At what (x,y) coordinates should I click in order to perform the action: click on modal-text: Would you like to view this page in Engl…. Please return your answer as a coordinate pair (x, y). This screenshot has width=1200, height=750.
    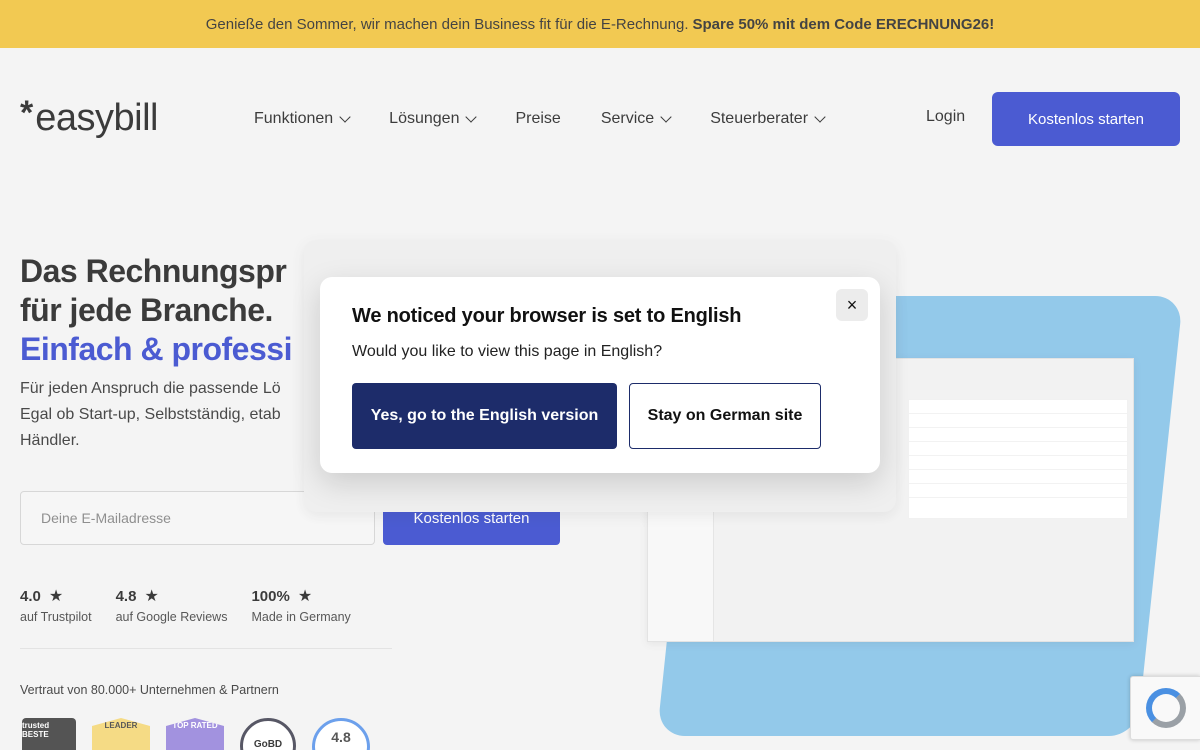
    Looking at the image, I should click on (507, 351).